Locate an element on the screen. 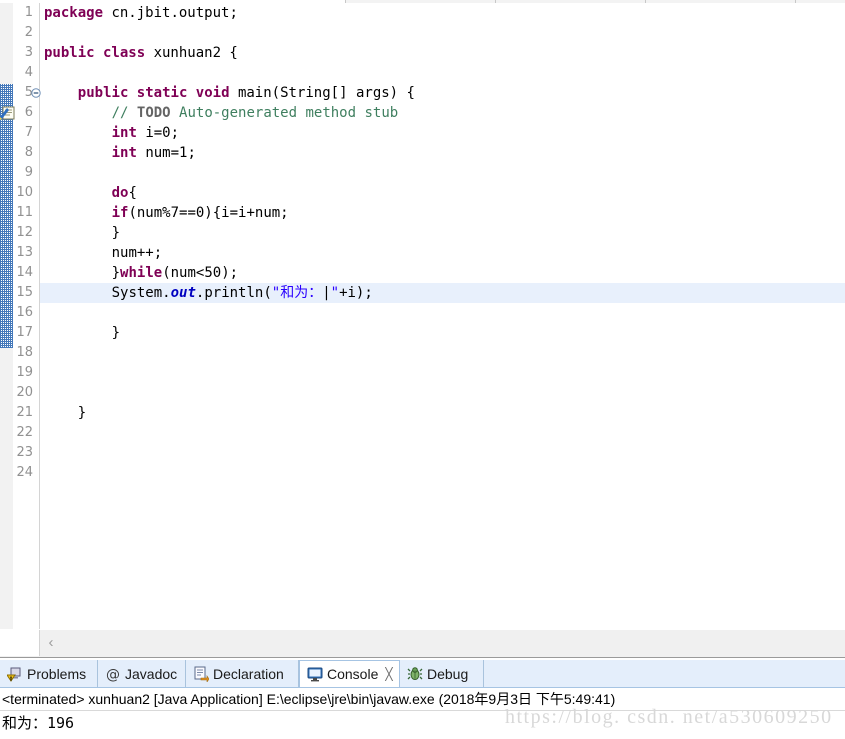 The height and width of the screenshot is (739, 845). line-number: 24 is located at coordinates (24, 472).